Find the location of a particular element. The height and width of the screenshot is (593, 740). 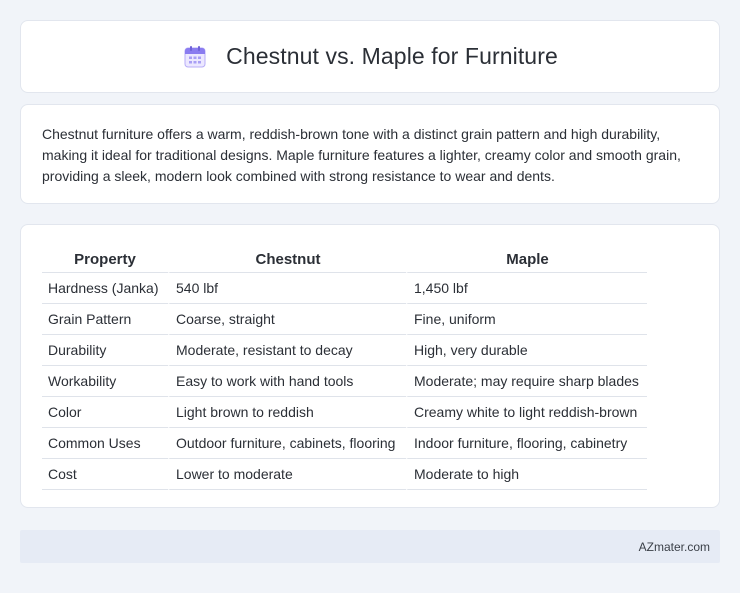

footer-site-name: AZmater.com is located at coordinates (674, 546).